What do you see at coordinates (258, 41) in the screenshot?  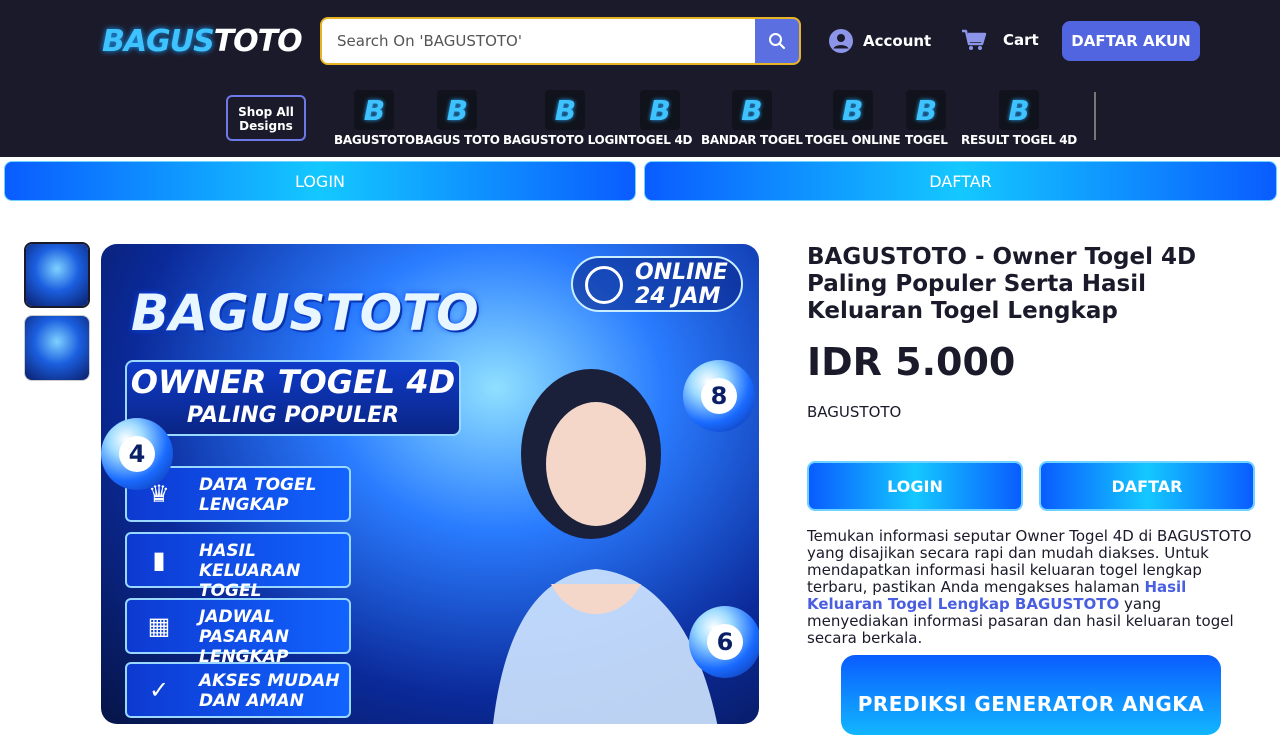 I see `logo-text-part2: TOTO` at bounding box center [258, 41].